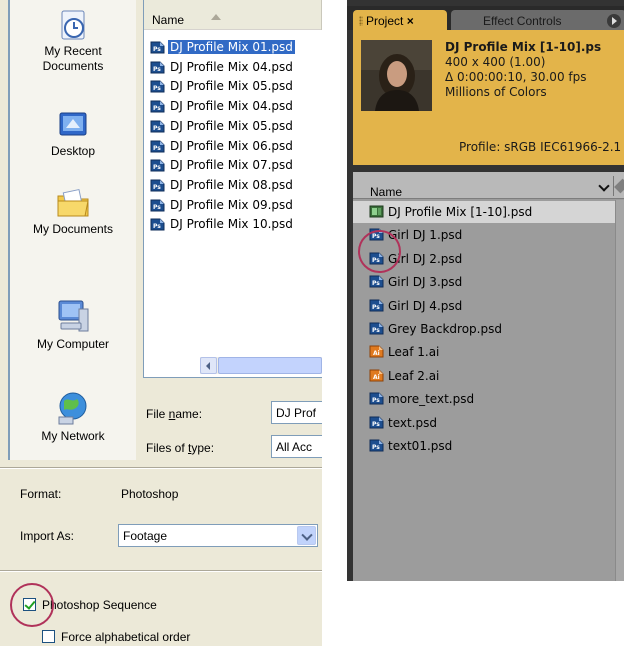 Image resolution: width=624 pixels, height=646 pixels. I want to click on horizontal-scrollbar, so click(261, 365).